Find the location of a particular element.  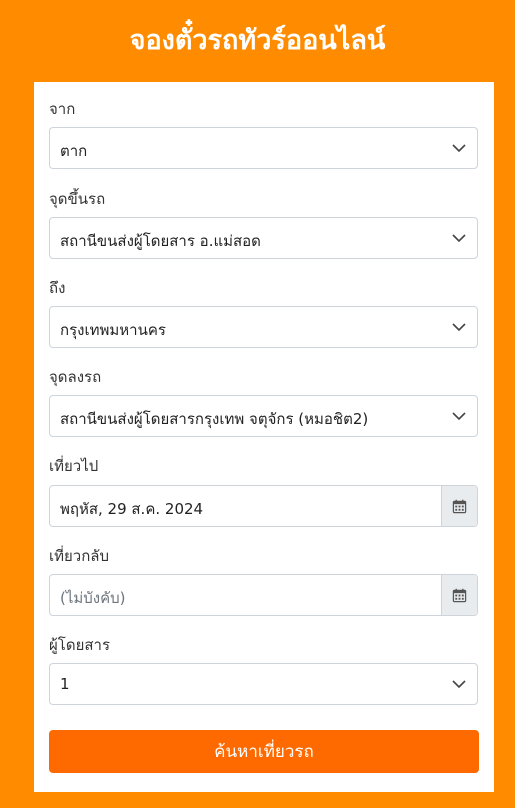

to-value: กรุงเทพมหานคร is located at coordinates (113, 330).